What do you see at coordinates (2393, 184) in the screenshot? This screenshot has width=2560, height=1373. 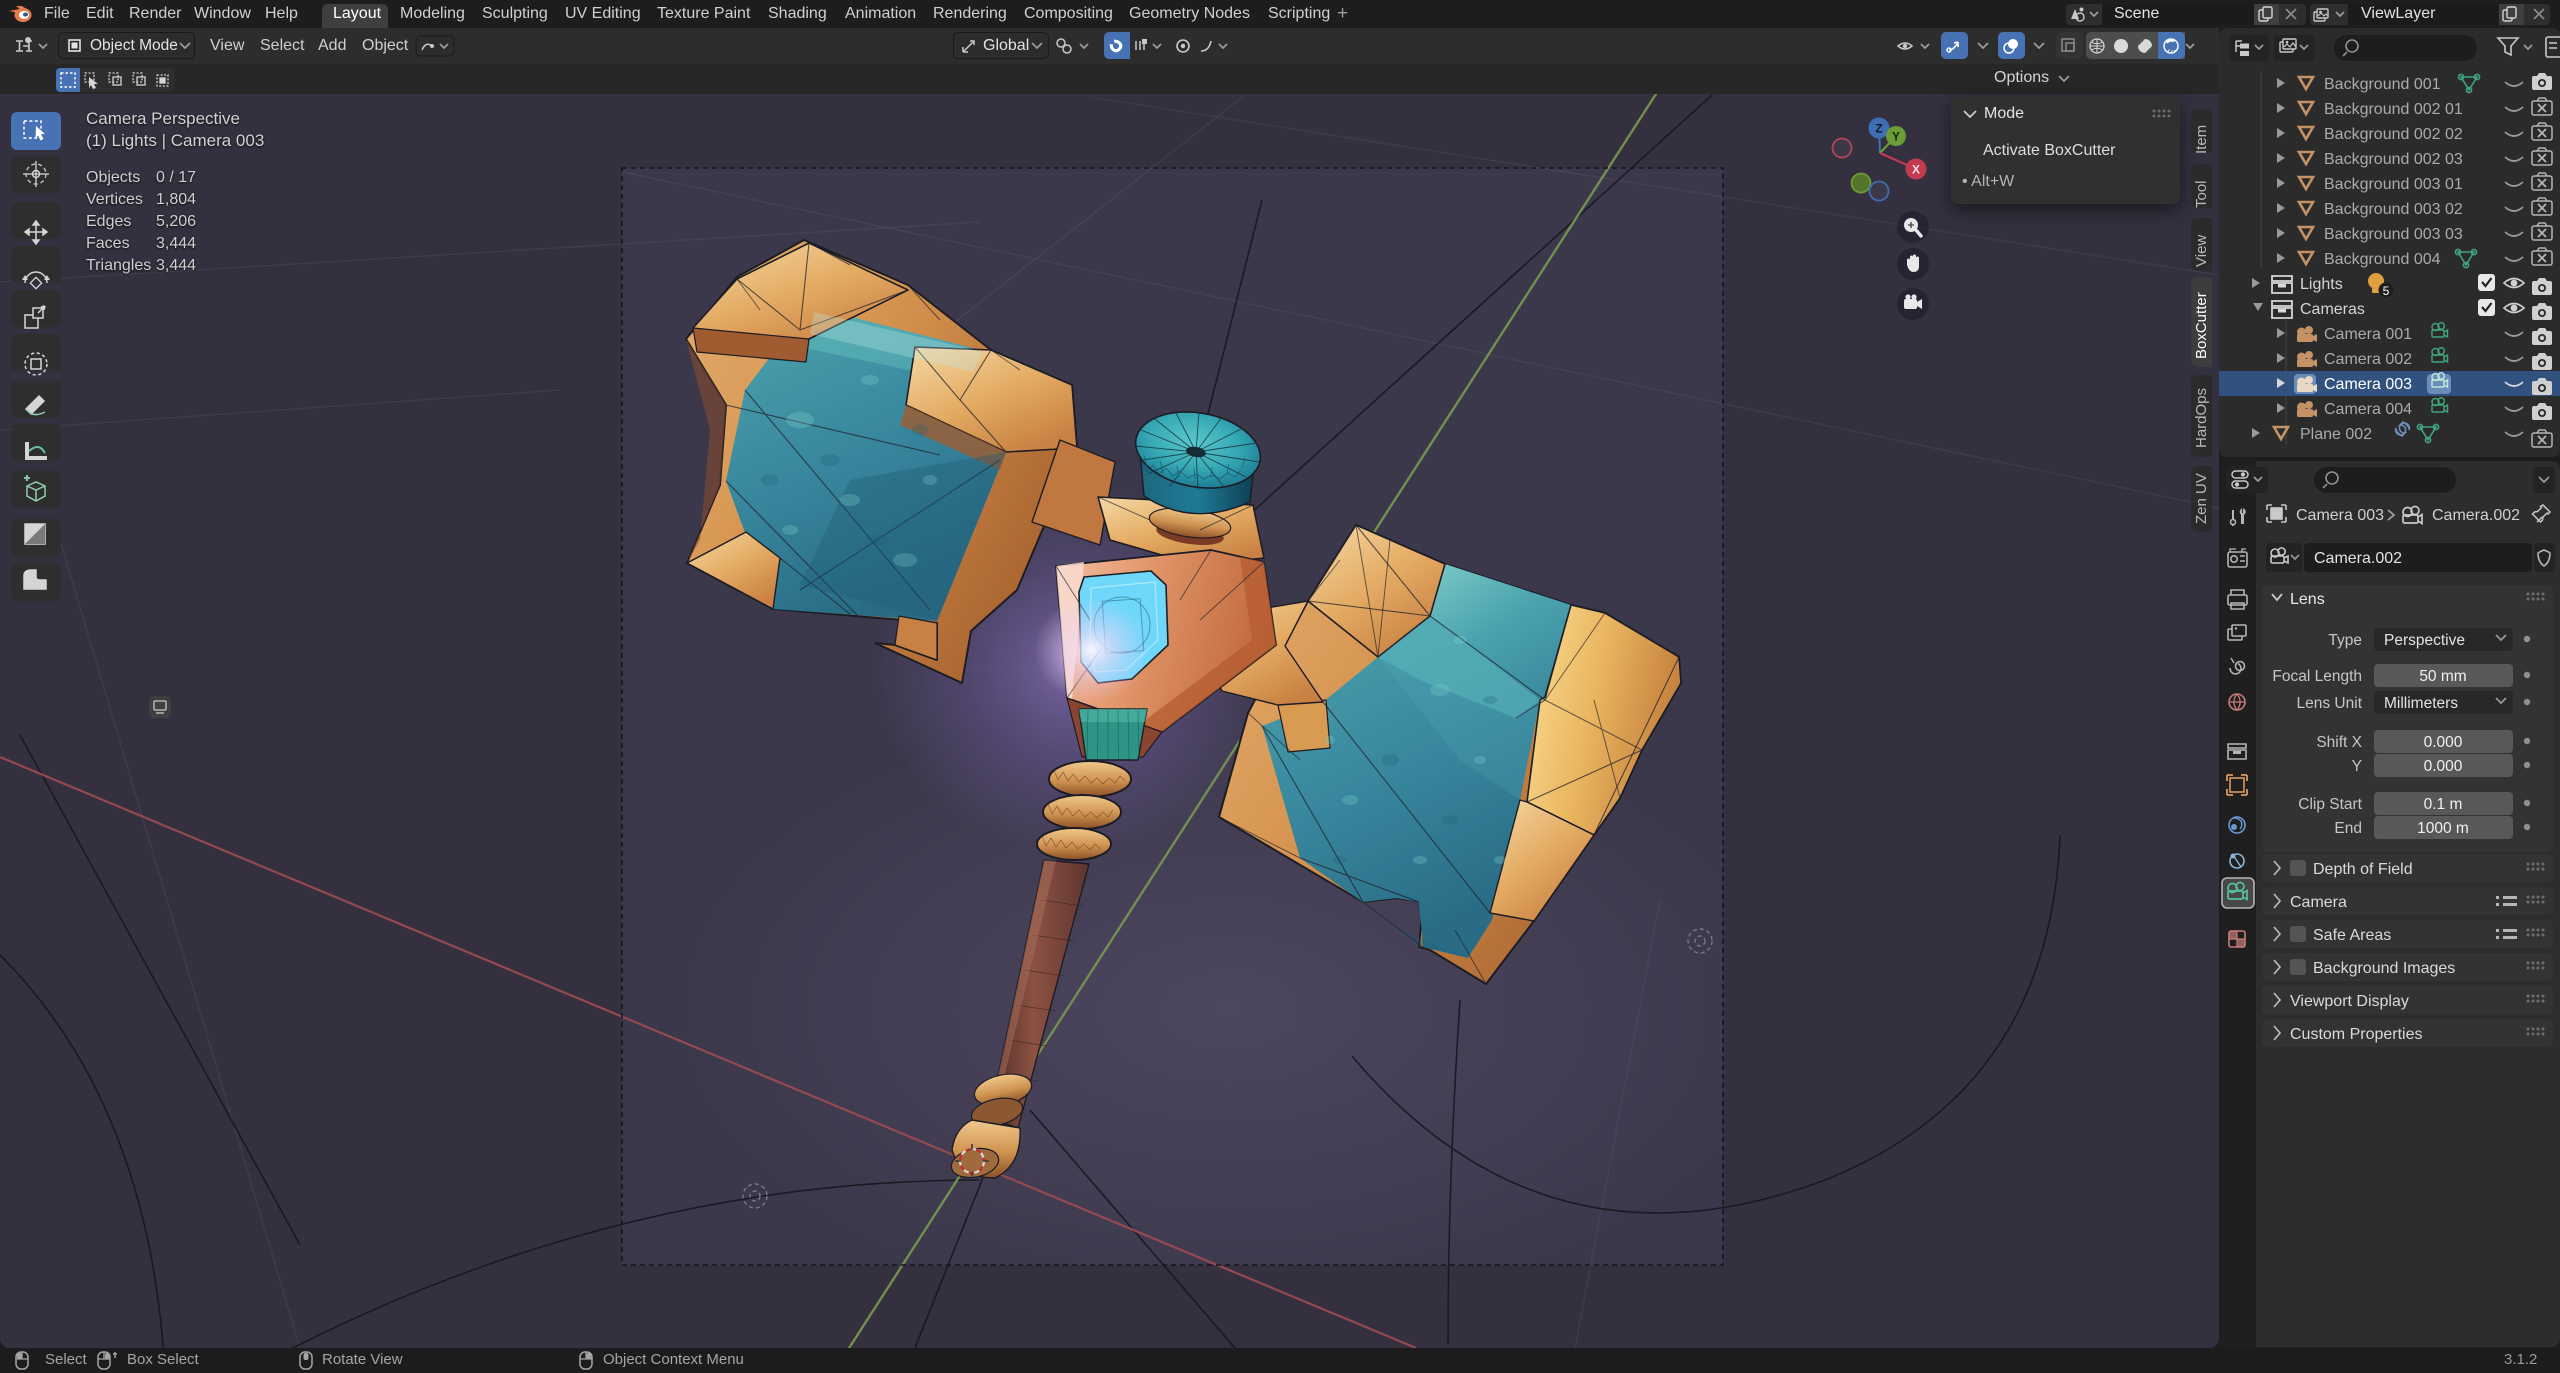 I see `svg-text: Background 003 01` at bounding box center [2393, 184].